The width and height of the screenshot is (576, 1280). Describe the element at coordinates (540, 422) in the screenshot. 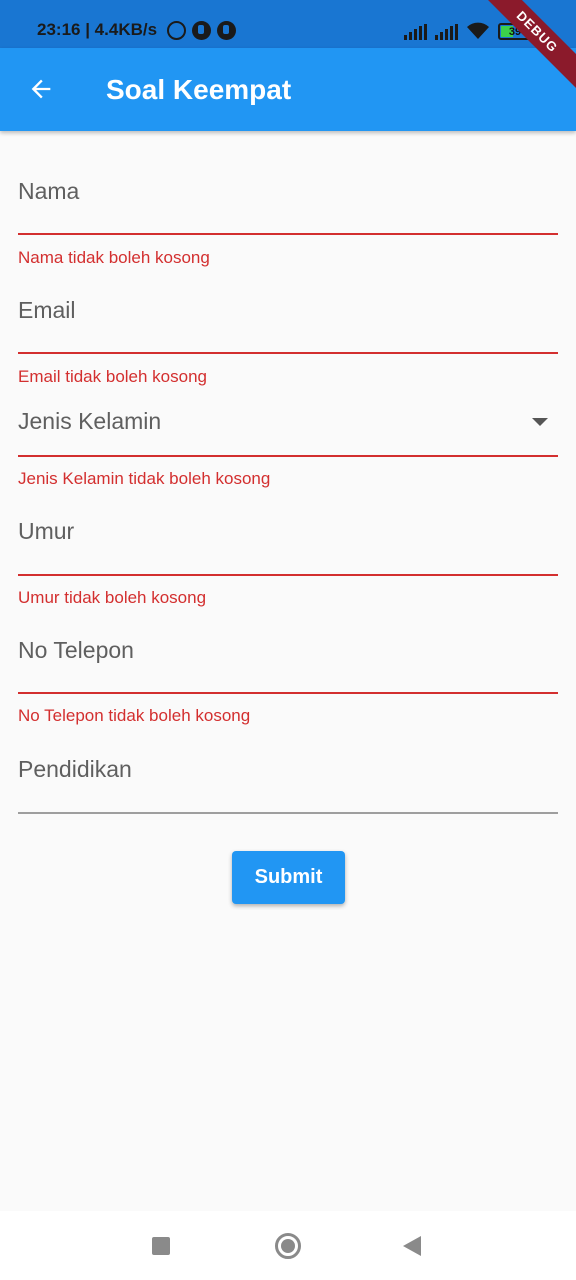

I see `dropdown-arrow-icon` at that location.